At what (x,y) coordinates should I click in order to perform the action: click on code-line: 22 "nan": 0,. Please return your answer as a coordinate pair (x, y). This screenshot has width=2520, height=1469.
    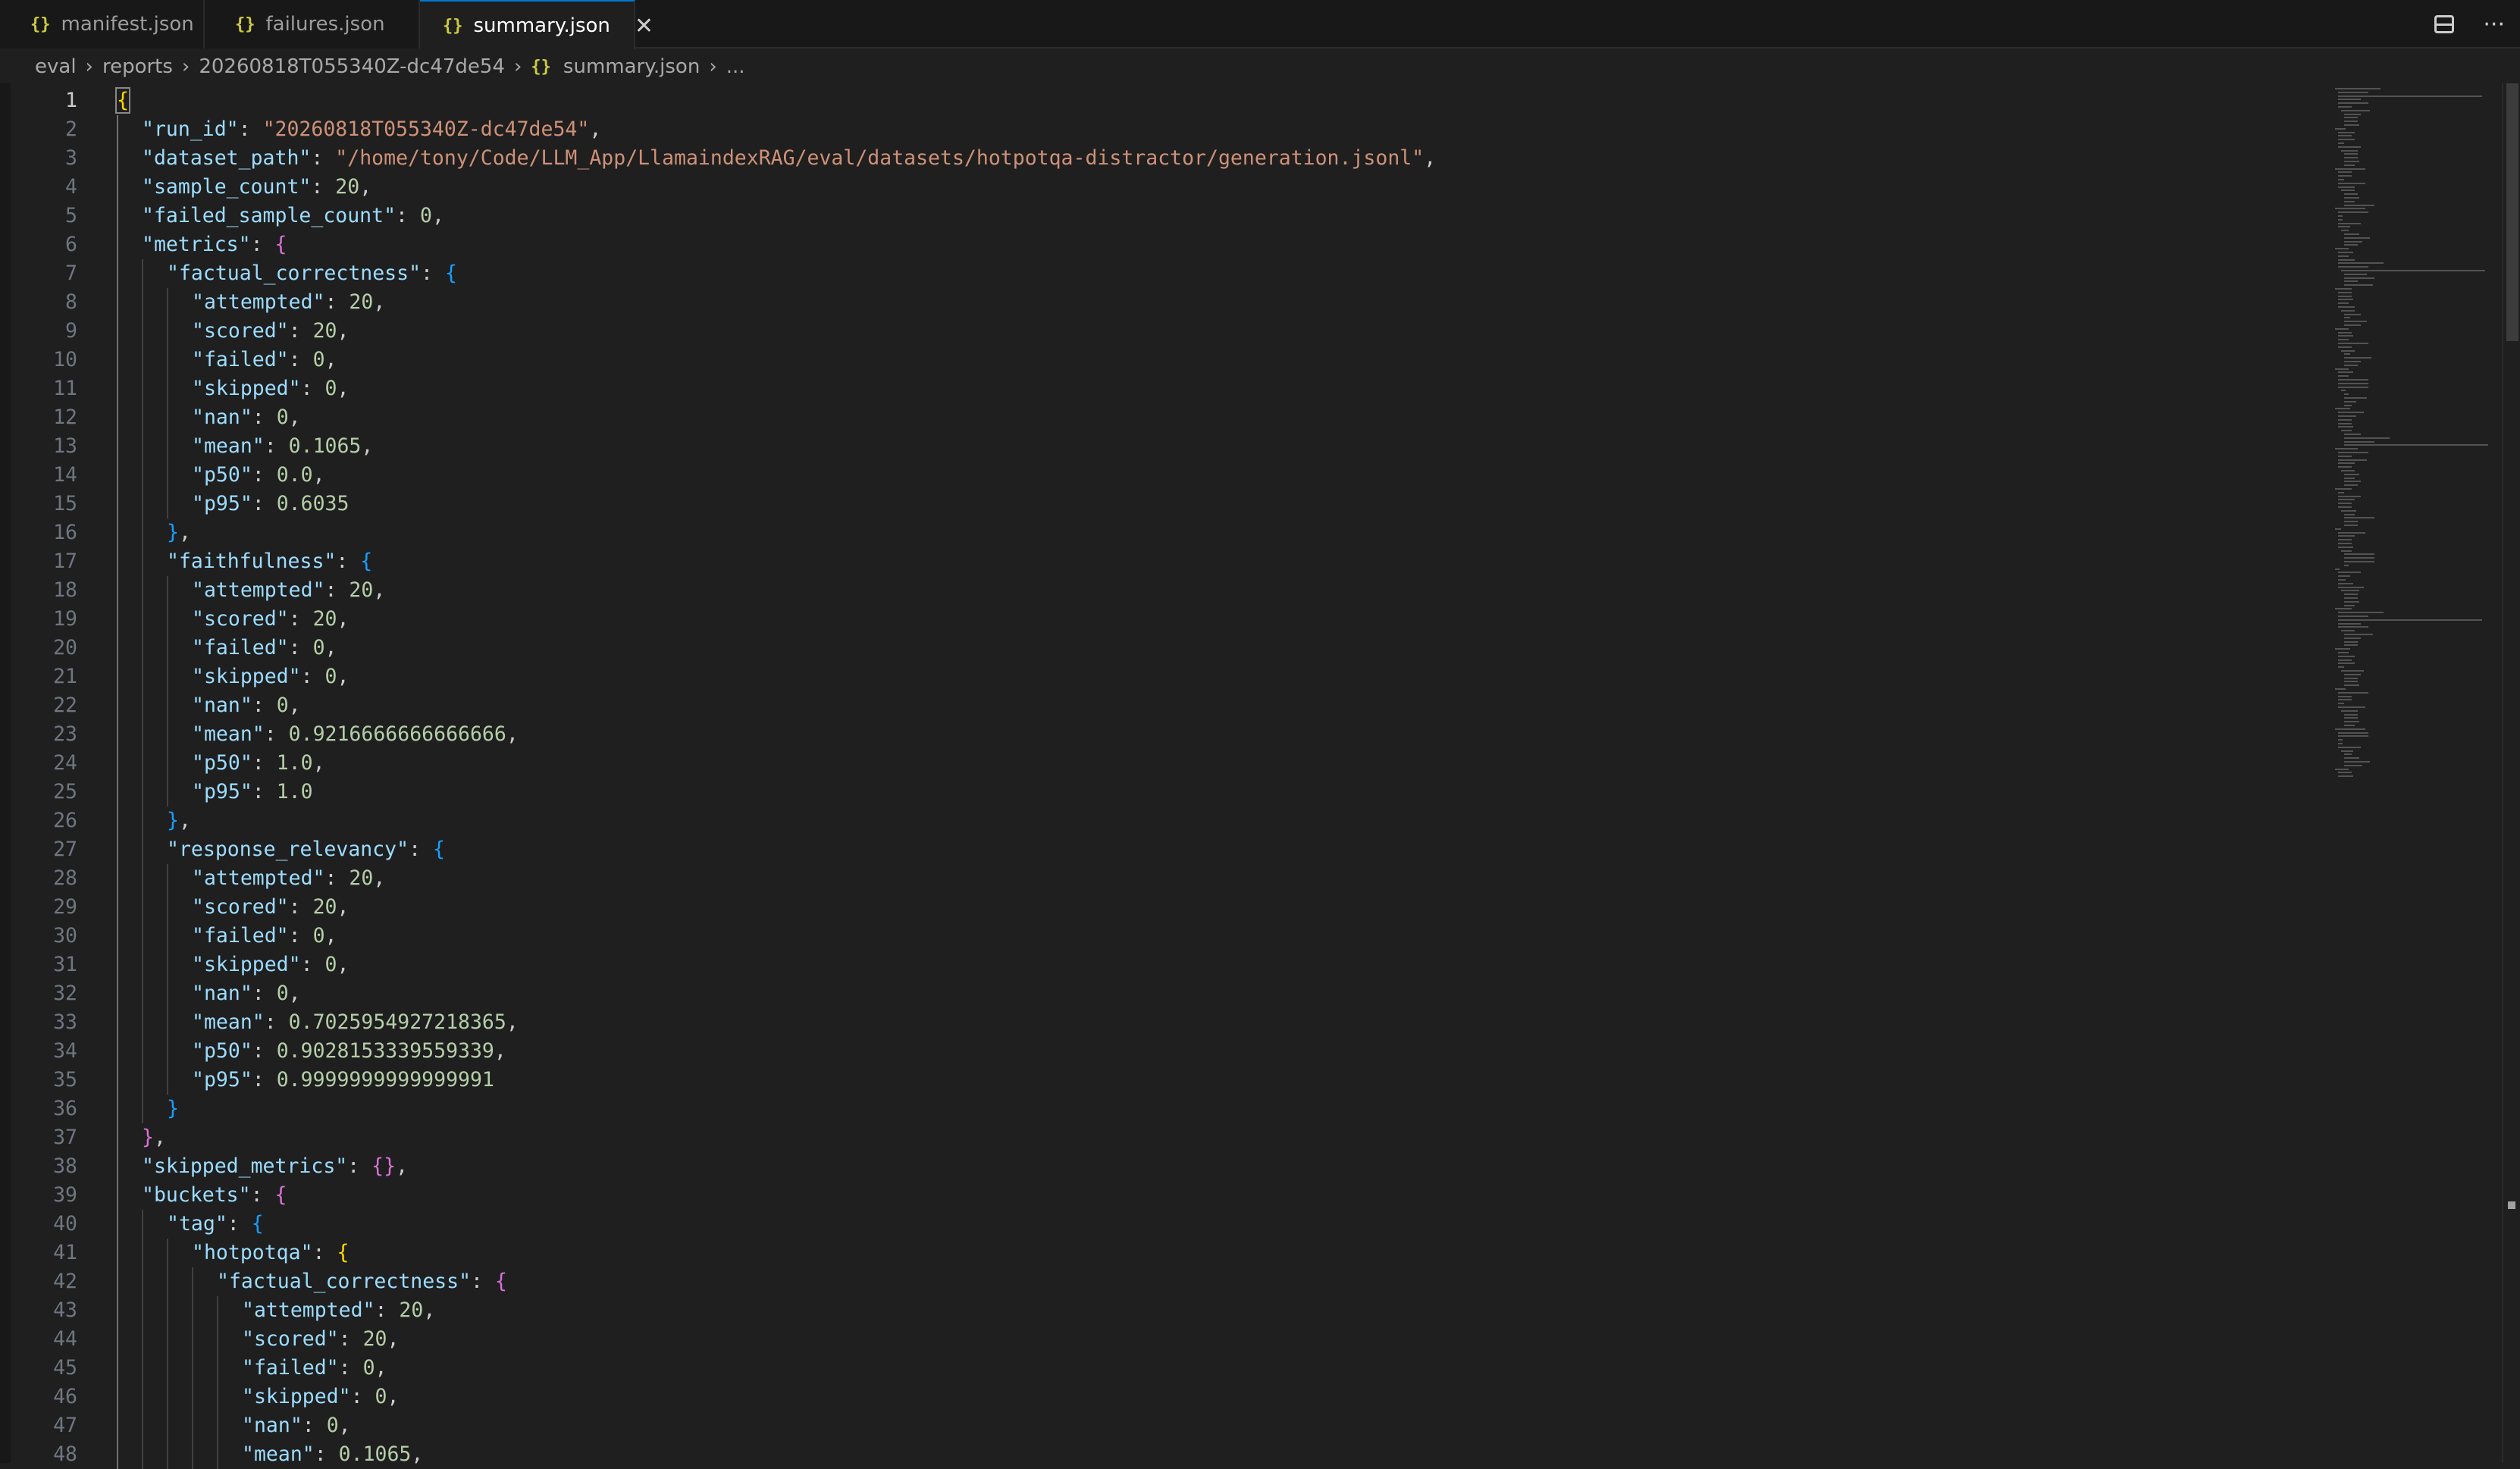
    Looking at the image, I should click on (1160, 705).